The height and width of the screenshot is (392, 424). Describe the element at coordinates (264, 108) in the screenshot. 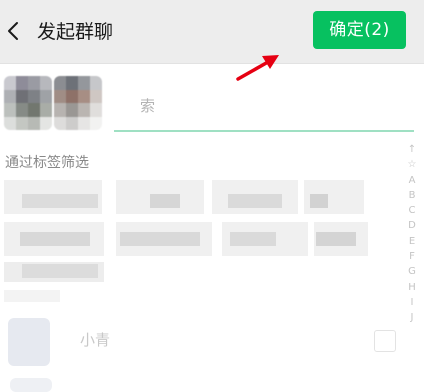

I see `search-input: 索` at that location.